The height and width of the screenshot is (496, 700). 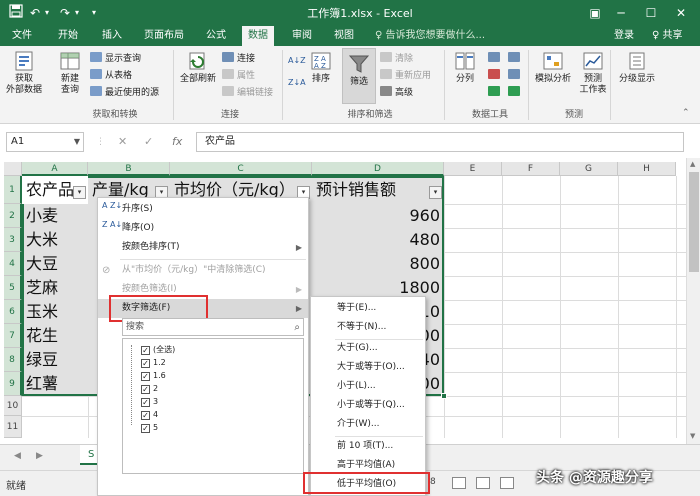 I want to click on row-header-2: 2, so click(x=13, y=216).